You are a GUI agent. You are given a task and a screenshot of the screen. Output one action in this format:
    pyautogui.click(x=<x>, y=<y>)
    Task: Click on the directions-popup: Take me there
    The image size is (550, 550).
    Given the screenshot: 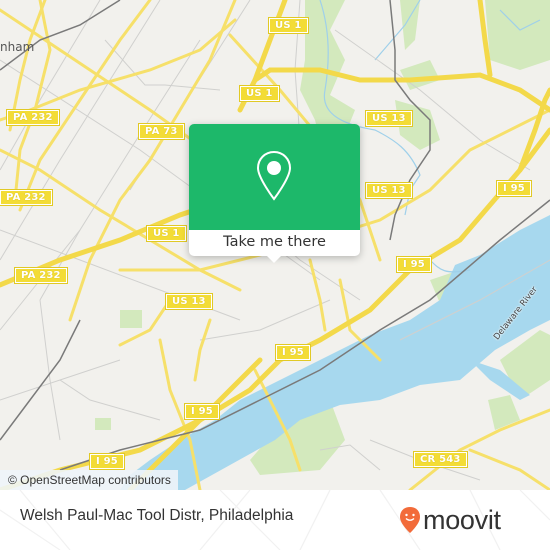 What is the action you would take?
    pyautogui.click(x=274, y=193)
    